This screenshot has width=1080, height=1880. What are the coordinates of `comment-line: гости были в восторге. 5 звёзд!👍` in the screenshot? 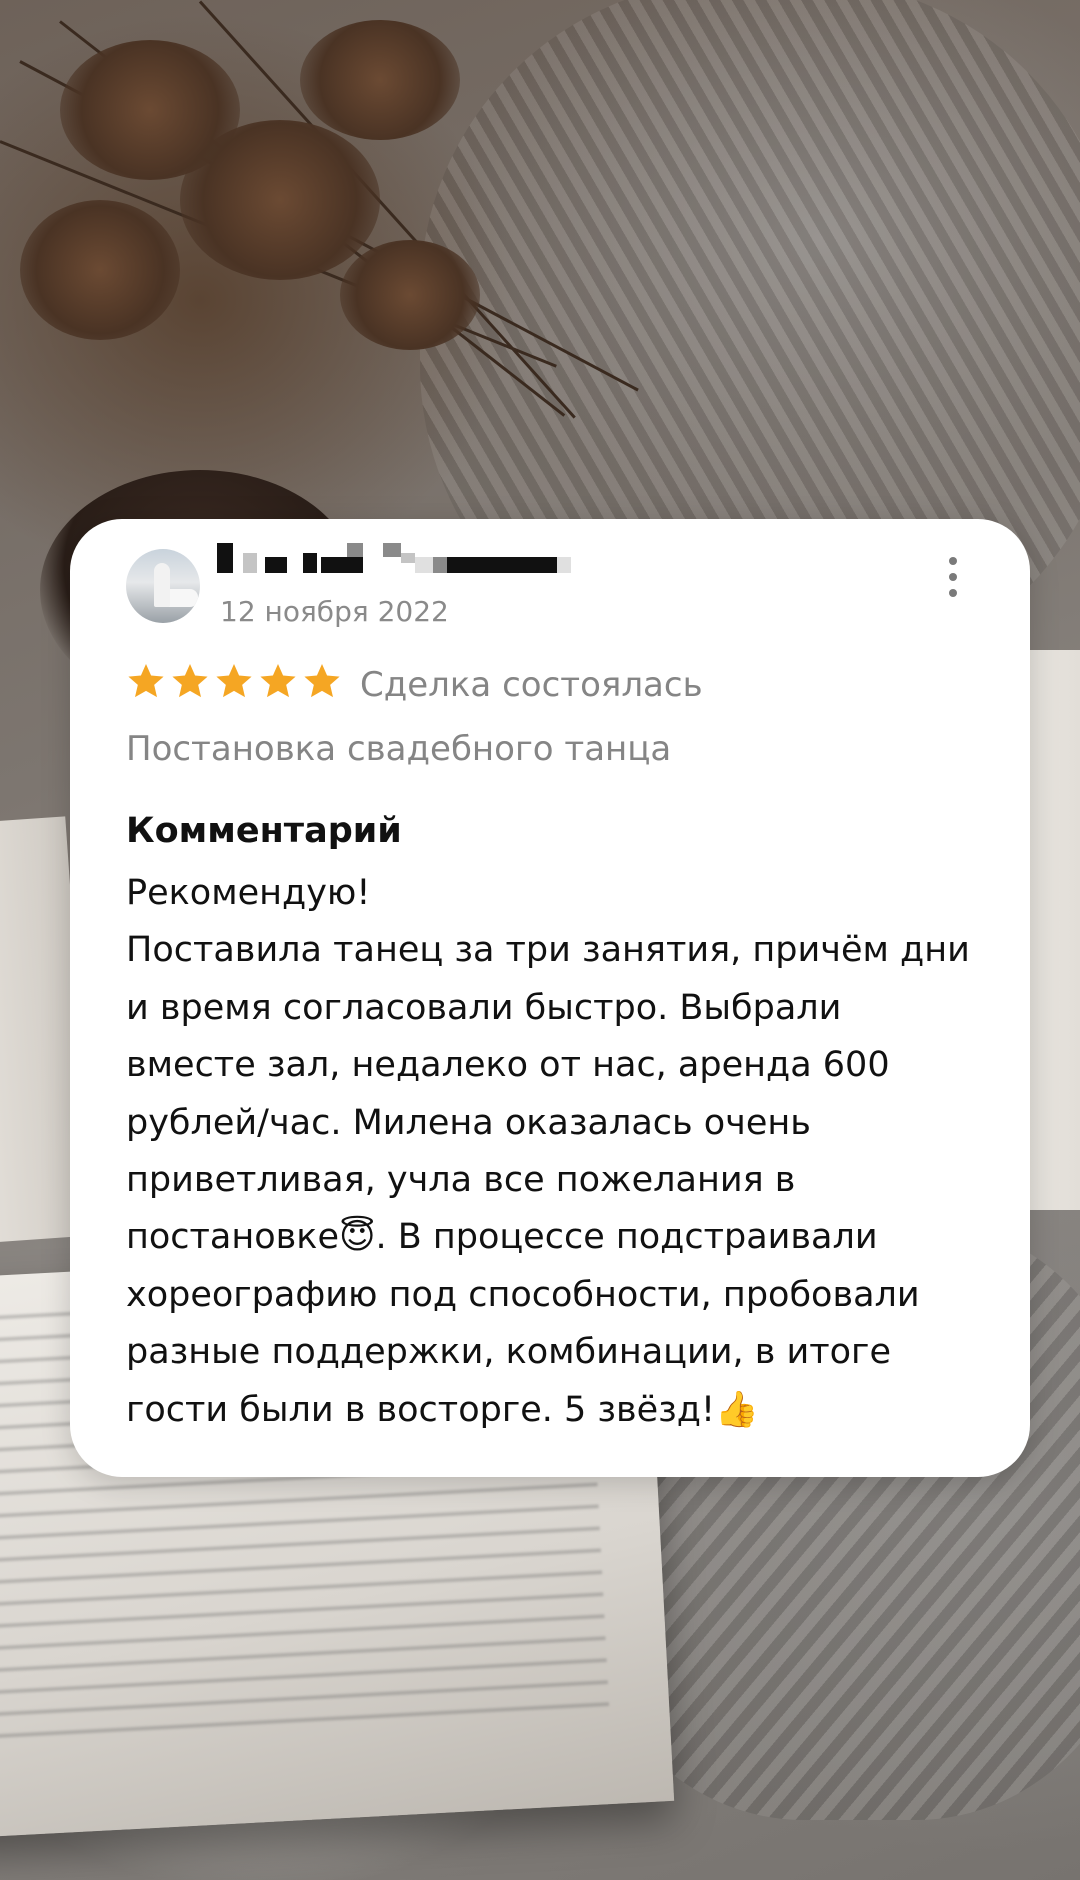 It's located at (442, 1409).